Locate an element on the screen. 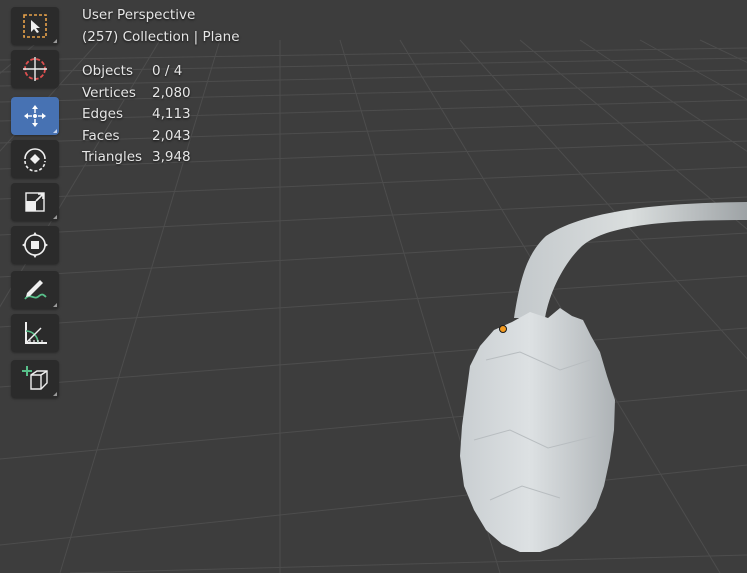 The height and width of the screenshot is (573, 747). add-cube-tool-button is located at coordinates (35, 379).